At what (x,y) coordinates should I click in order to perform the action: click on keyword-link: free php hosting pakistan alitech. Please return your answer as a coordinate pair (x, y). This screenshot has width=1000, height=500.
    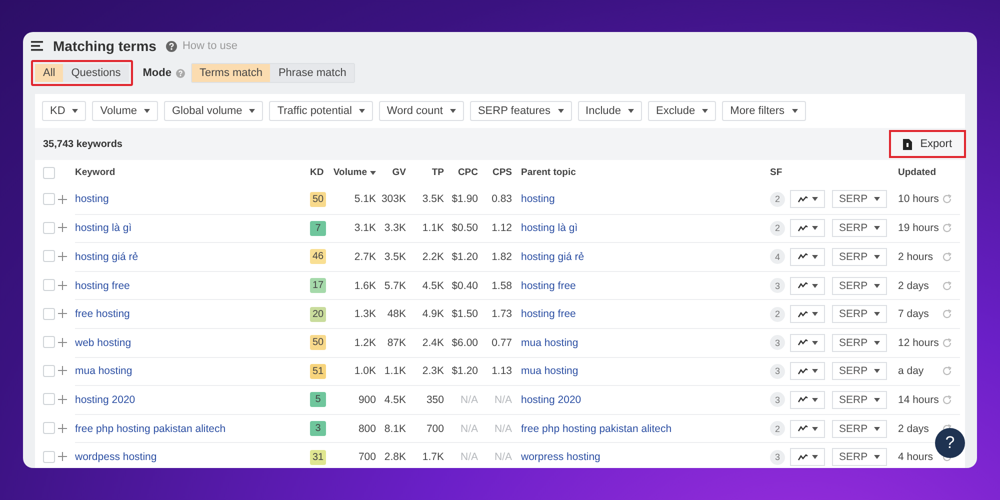
    Looking at the image, I should click on (150, 428).